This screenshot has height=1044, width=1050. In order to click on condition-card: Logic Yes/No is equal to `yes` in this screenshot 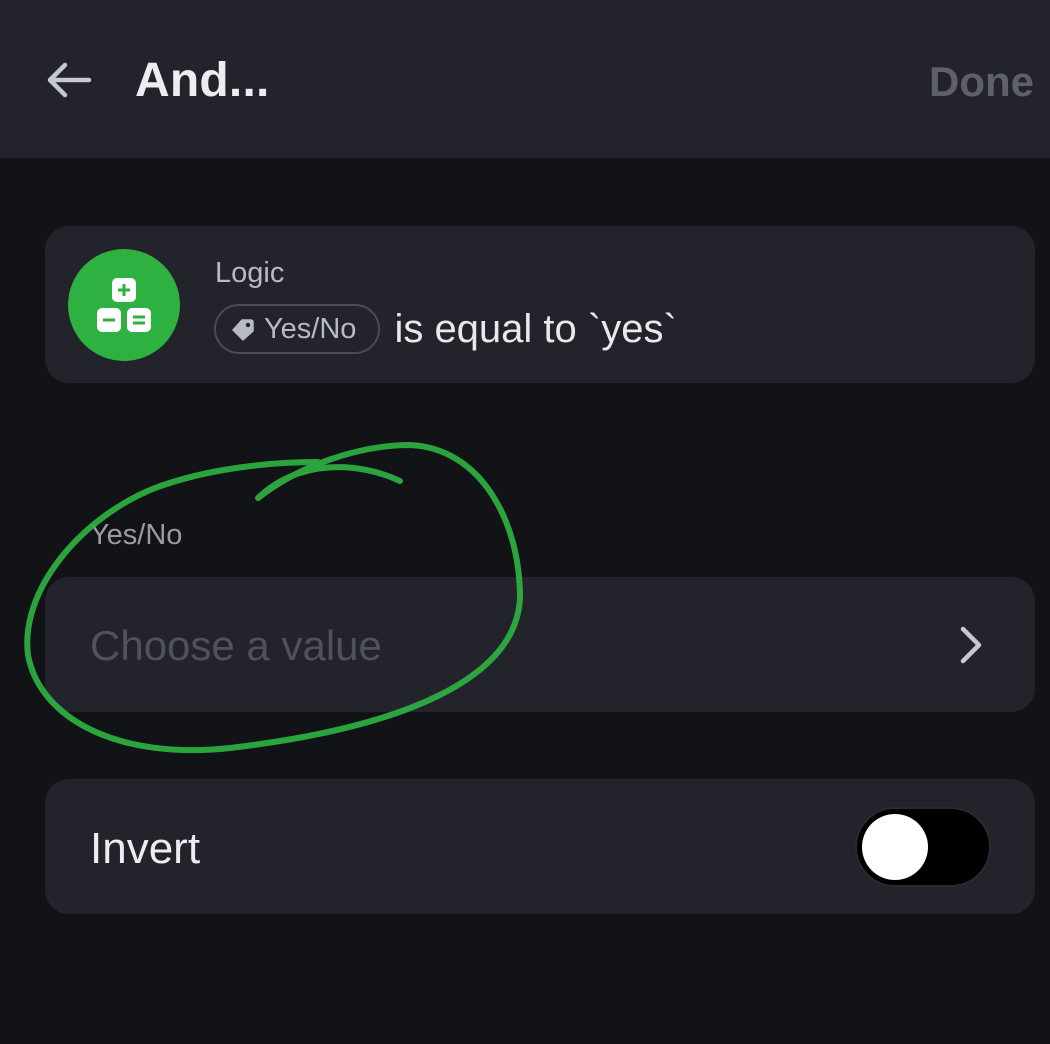, I will do `click(540, 304)`.